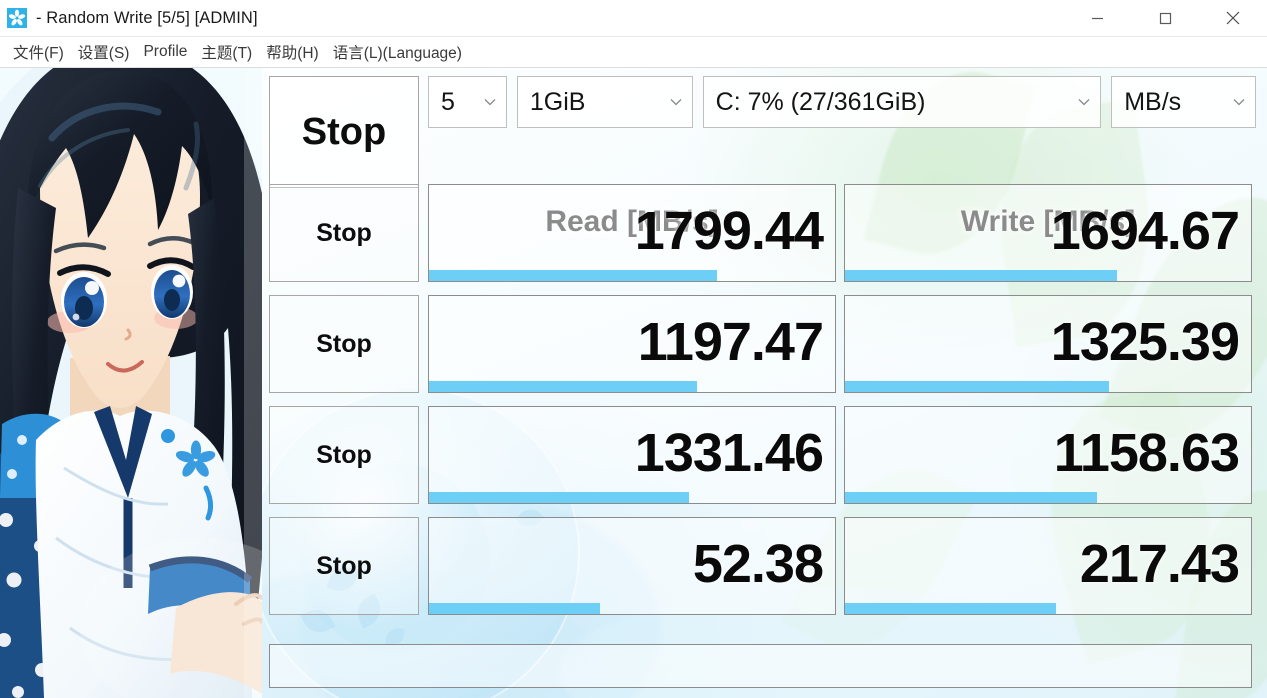 This screenshot has width=1267, height=698. What do you see at coordinates (557, 101) in the screenshot?
I see `test-size-value: 1GiB` at bounding box center [557, 101].